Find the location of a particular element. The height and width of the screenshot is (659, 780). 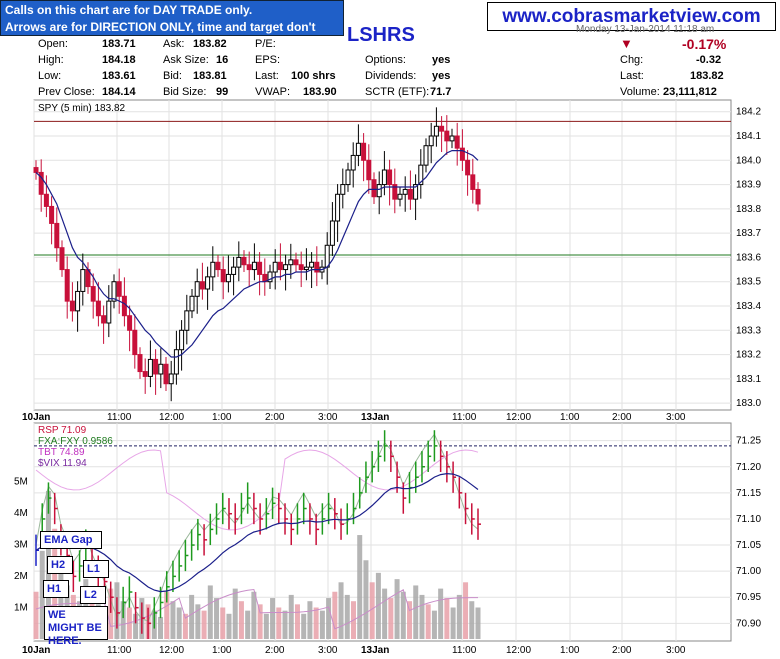

time-tick-bot-9: 1:00 is located at coordinates (570, 650).